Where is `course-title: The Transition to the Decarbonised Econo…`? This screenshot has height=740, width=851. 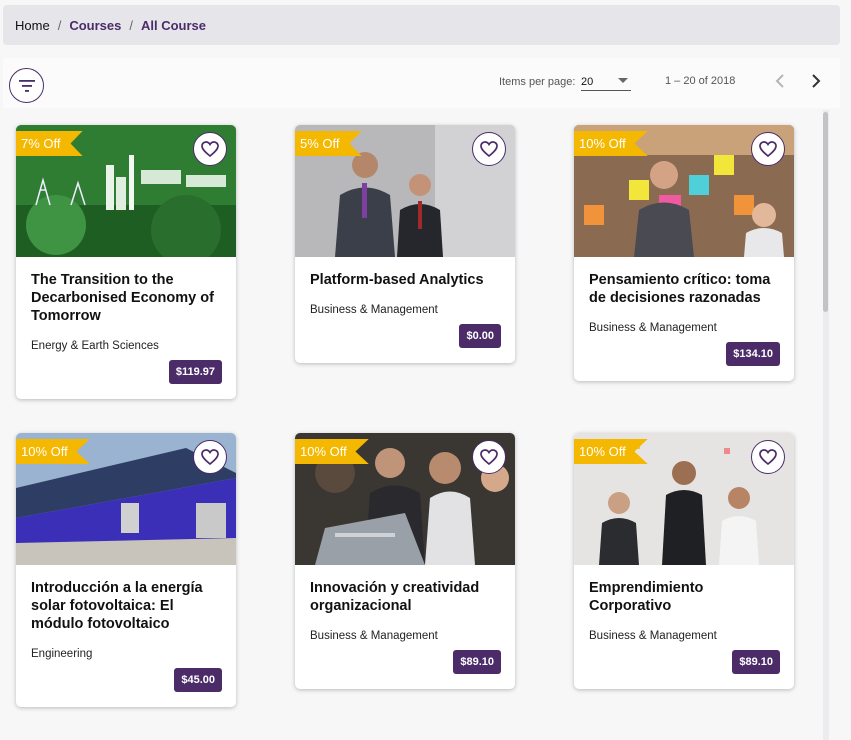
course-title: The Transition to the Decarbonised Econo… is located at coordinates (126, 298).